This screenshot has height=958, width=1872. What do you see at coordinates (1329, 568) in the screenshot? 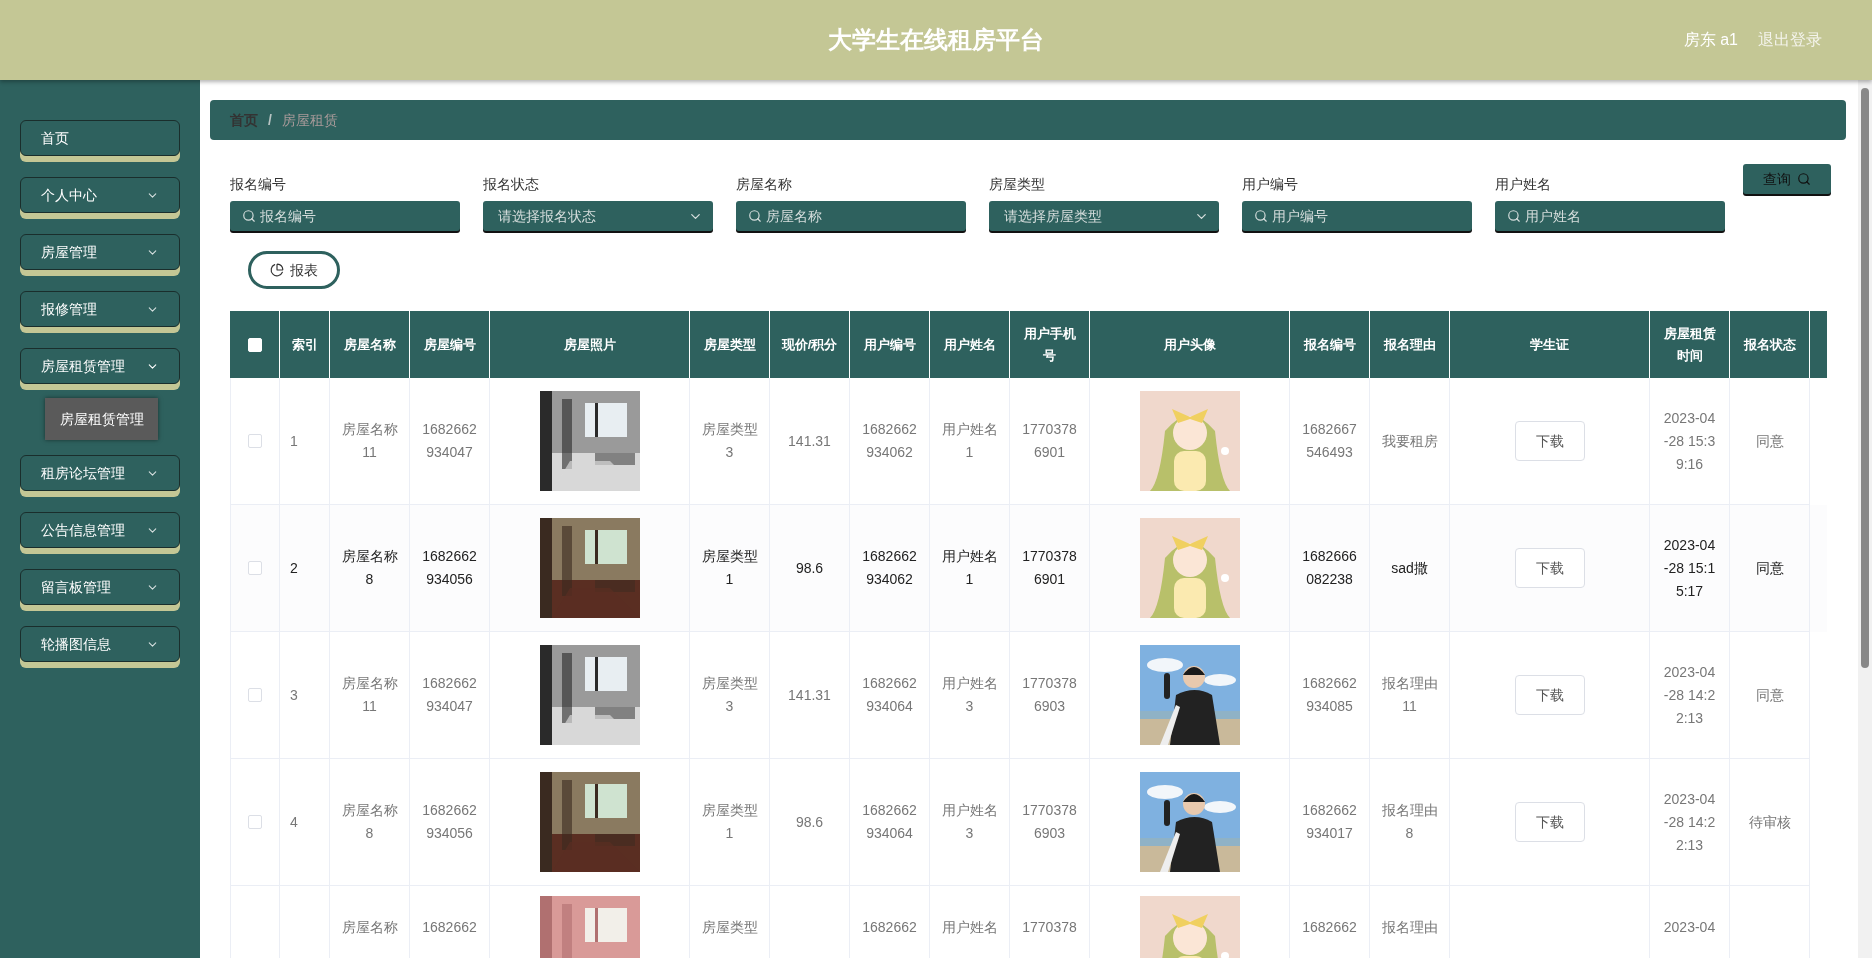
I see `table-cell-text: 1682666082238` at bounding box center [1329, 568].